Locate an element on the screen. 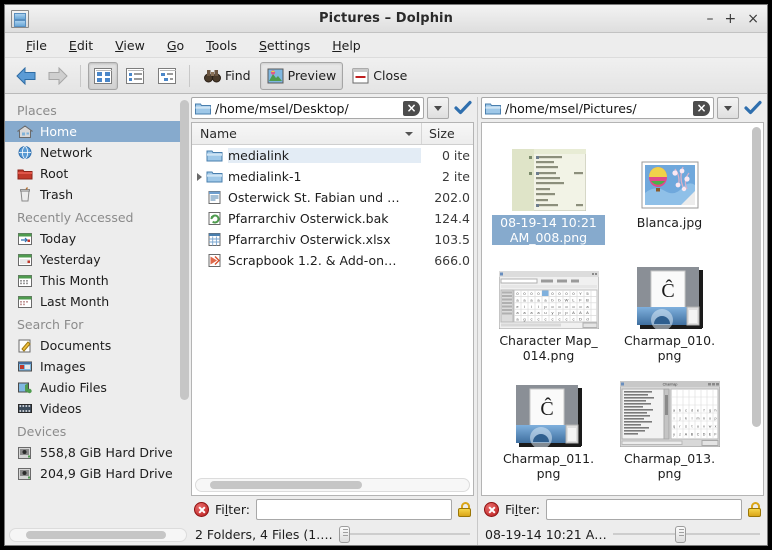  sidebar-item-documents: Documents is located at coordinates (98, 345).